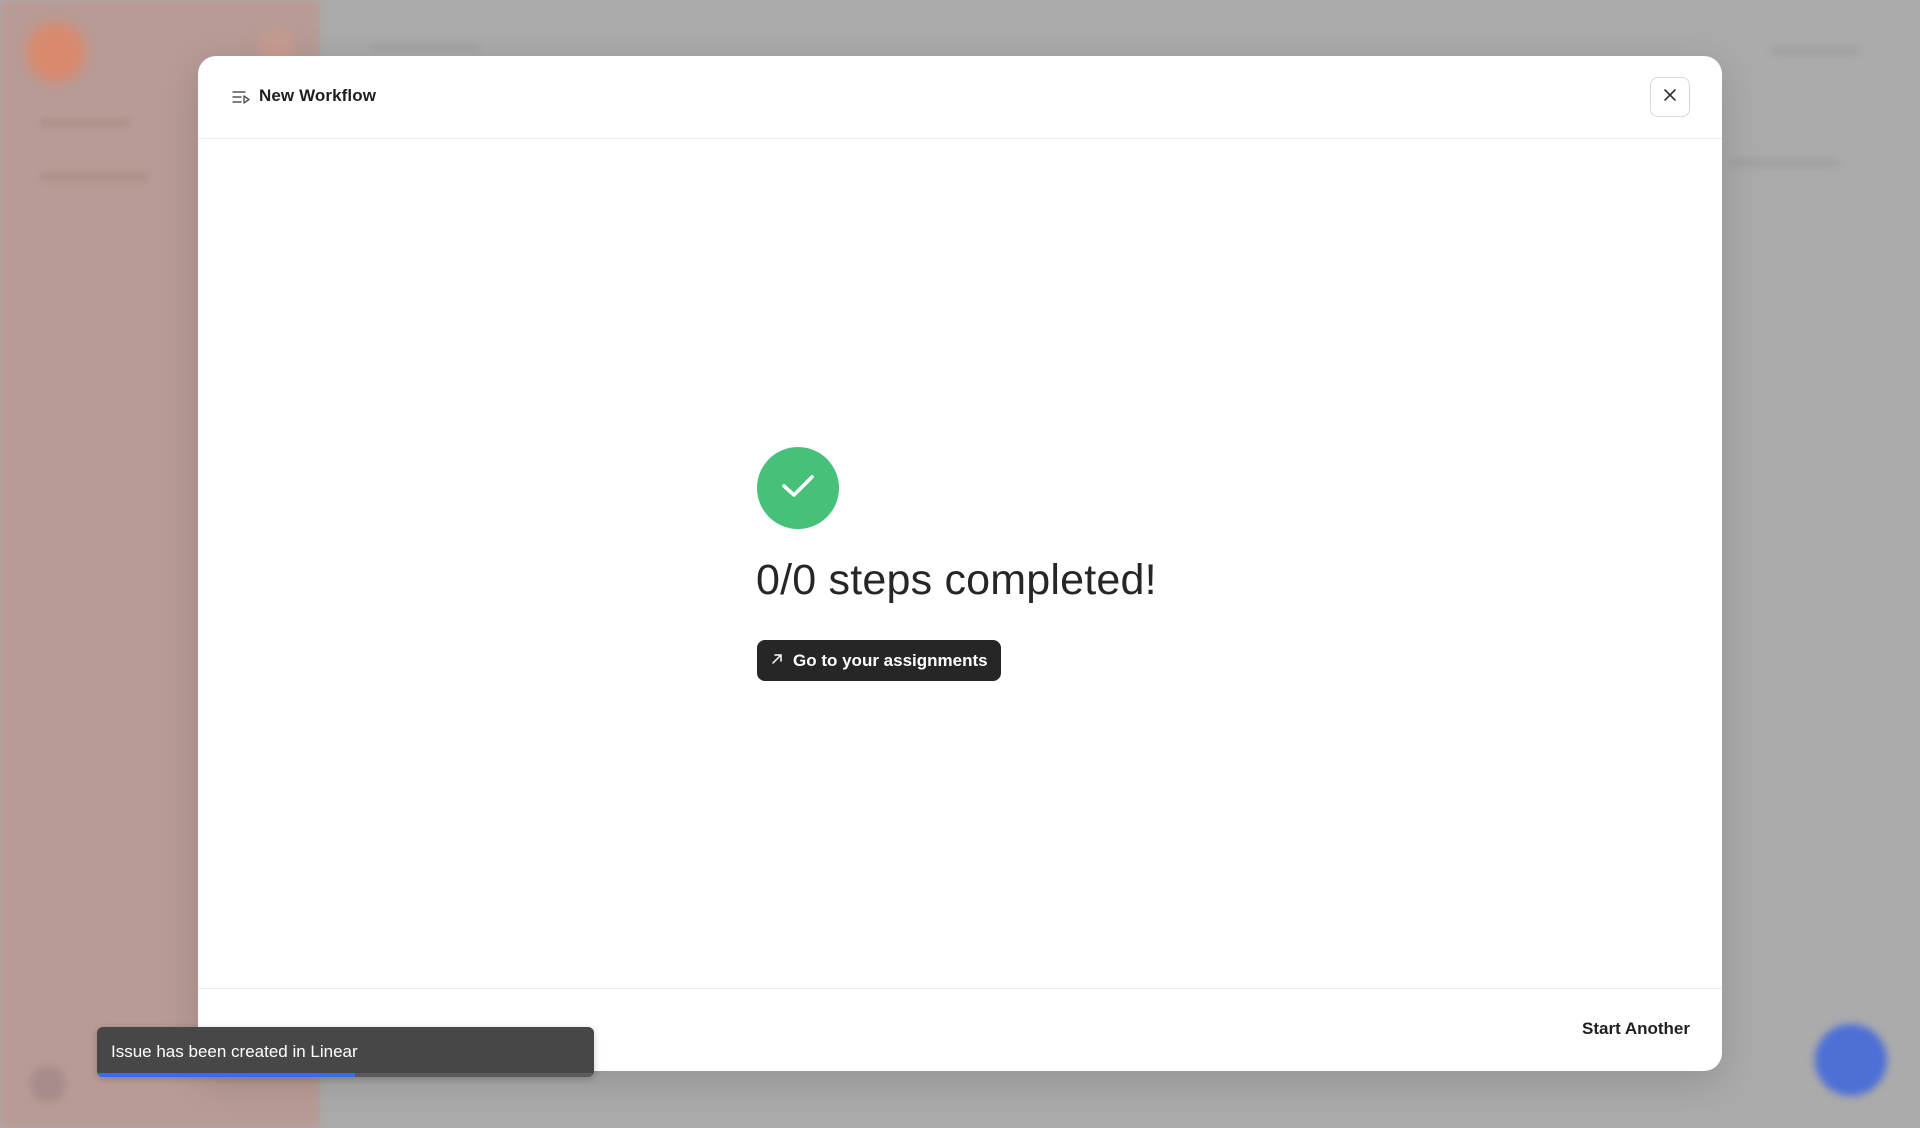 This screenshot has height=1128, width=1920. What do you see at coordinates (318, 95) in the screenshot?
I see `modal-title: New Workflow` at bounding box center [318, 95].